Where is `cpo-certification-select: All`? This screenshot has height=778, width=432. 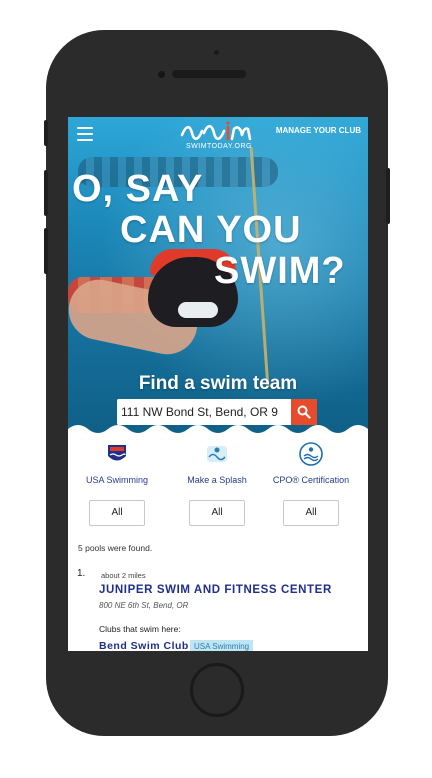
cpo-certification-select: All is located at coordinates (311, 513).